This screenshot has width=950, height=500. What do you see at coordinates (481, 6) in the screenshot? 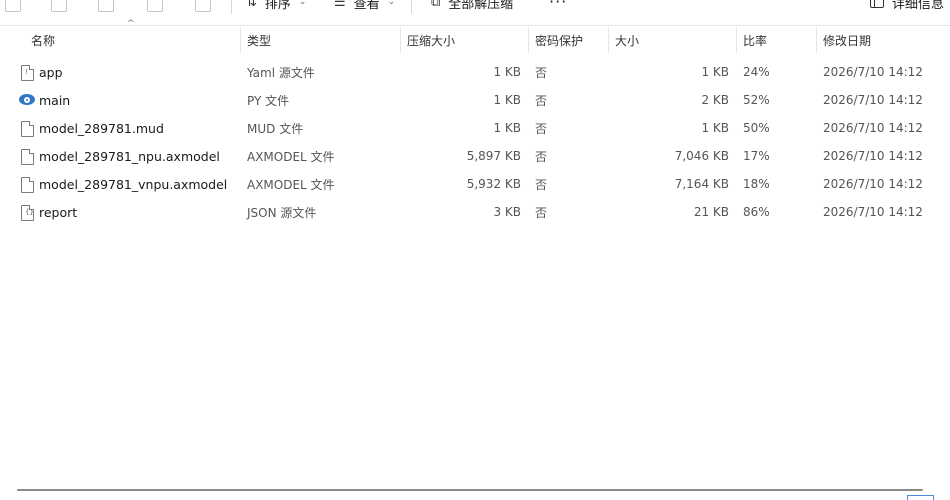
I see `extract-all-label: 全部解压缩` at bounding box center [481, 6].